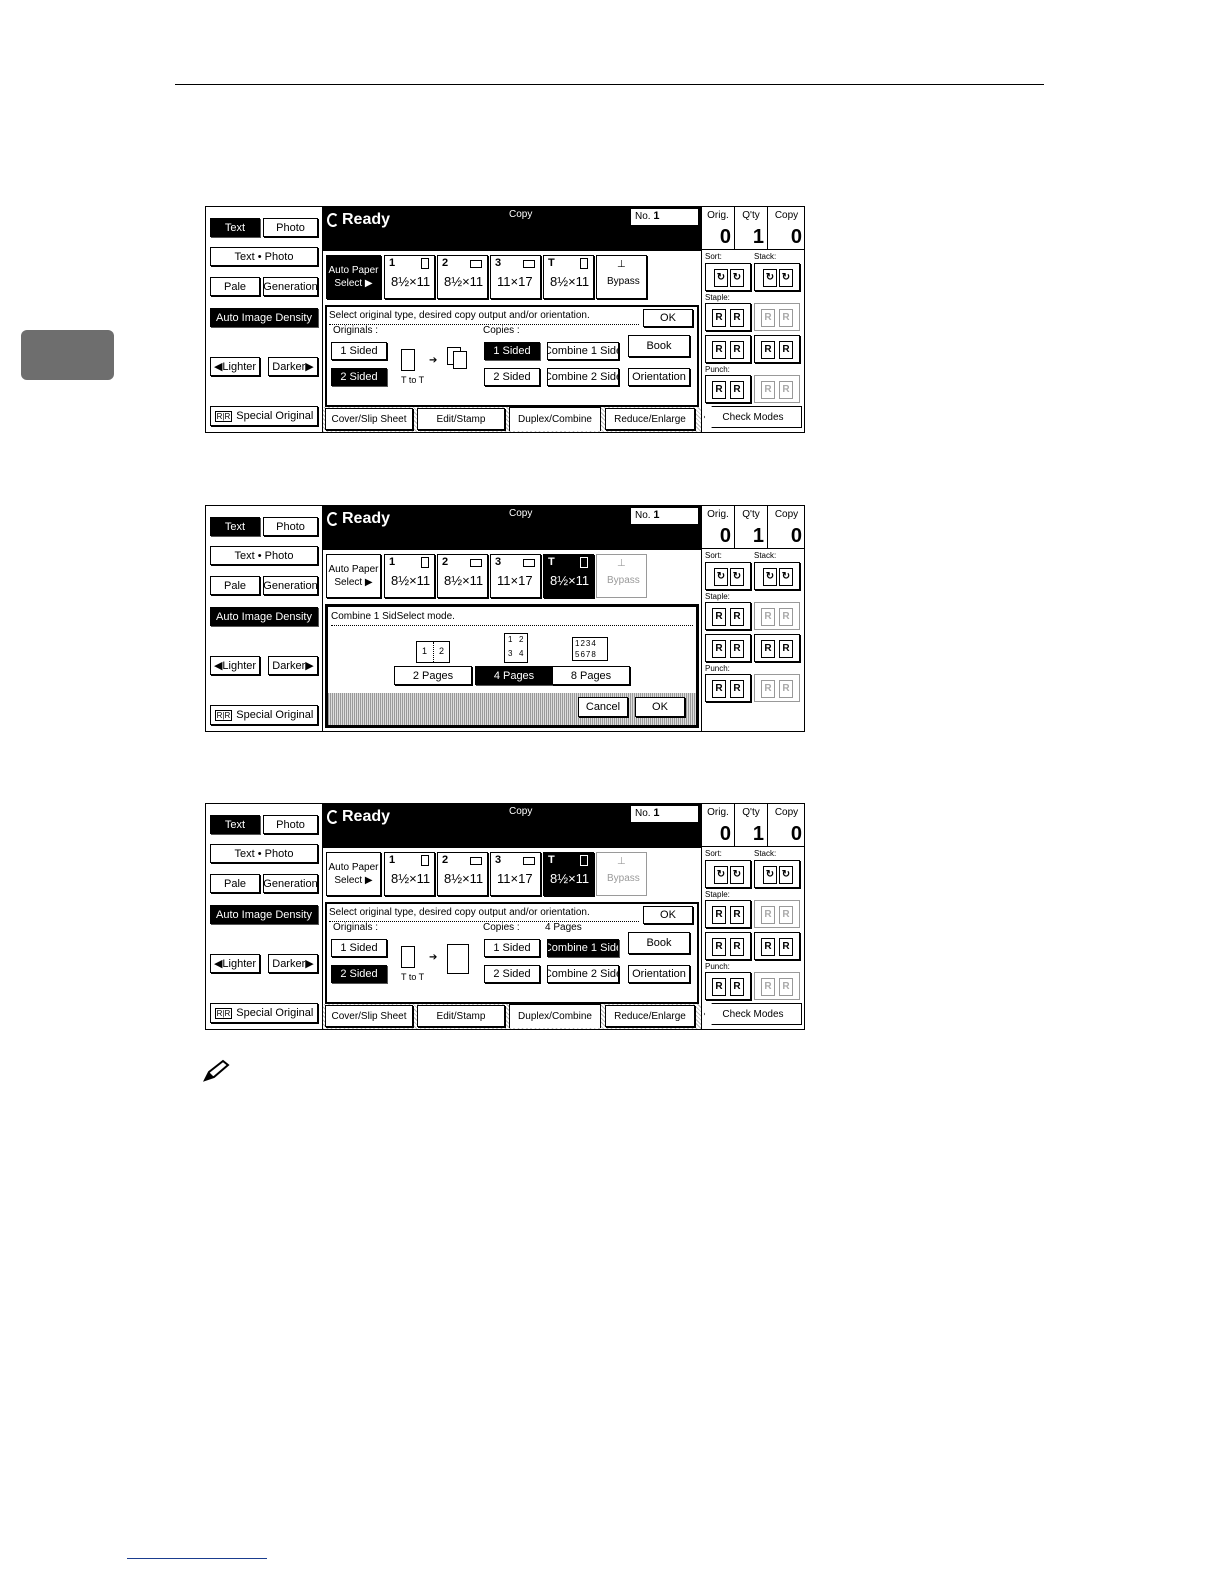 Image resolution: width=1224 pixels, height=1584 pixels. What do you see at coordinates (603, 707) in the screenshot?
I see `cancel-button: Cancel` at bounding box center [603, 707].